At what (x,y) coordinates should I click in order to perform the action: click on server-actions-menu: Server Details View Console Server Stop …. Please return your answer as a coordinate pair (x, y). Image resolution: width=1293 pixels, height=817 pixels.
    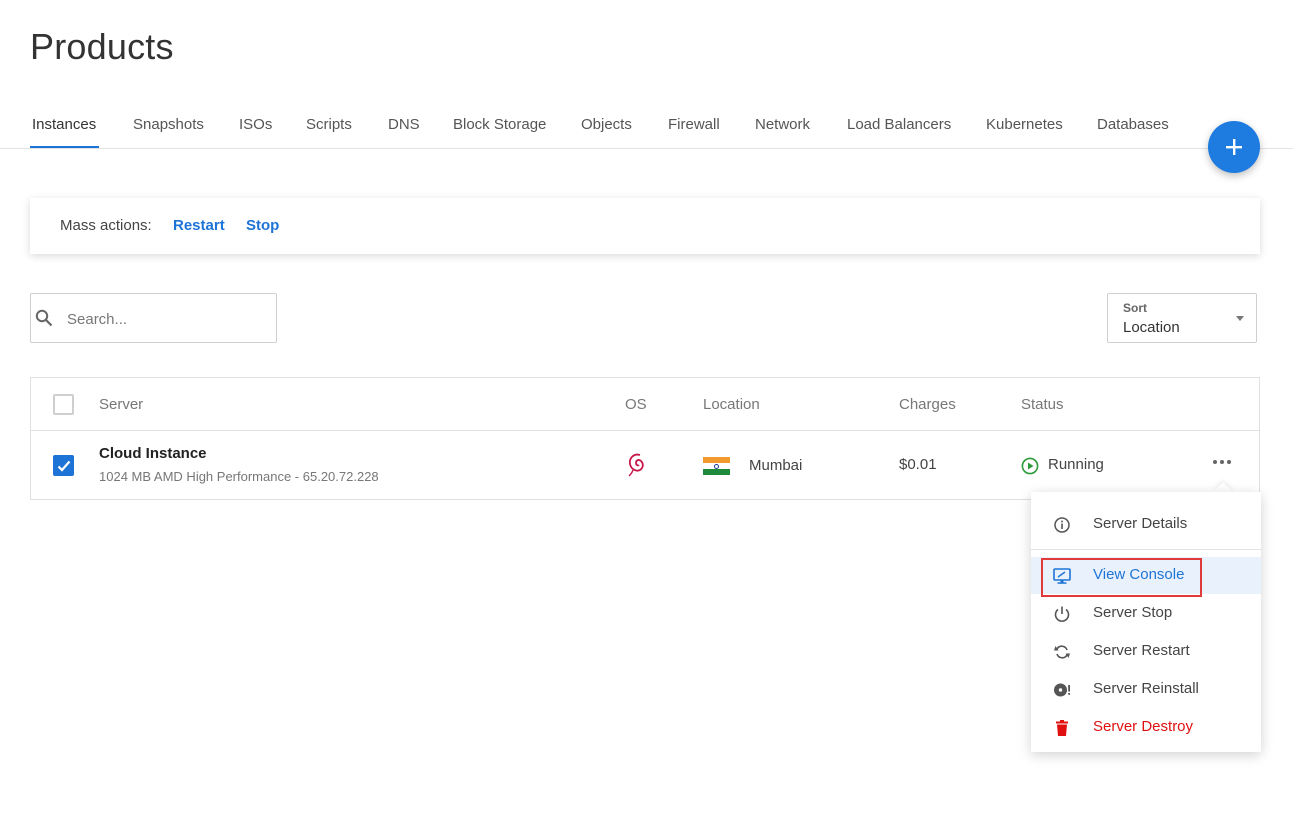
    Looking at the image, I should click on (1146, 622).